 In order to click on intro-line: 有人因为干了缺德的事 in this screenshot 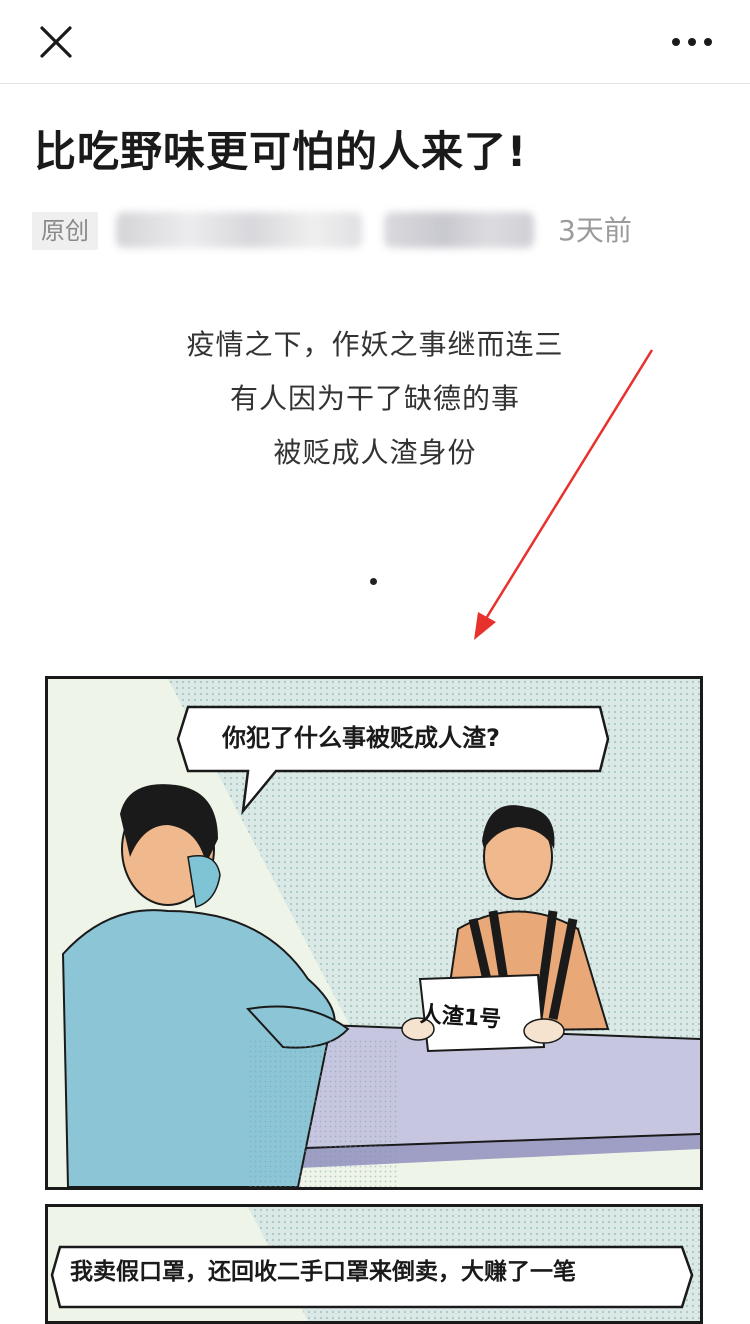, I will do `click(374, 398)`.